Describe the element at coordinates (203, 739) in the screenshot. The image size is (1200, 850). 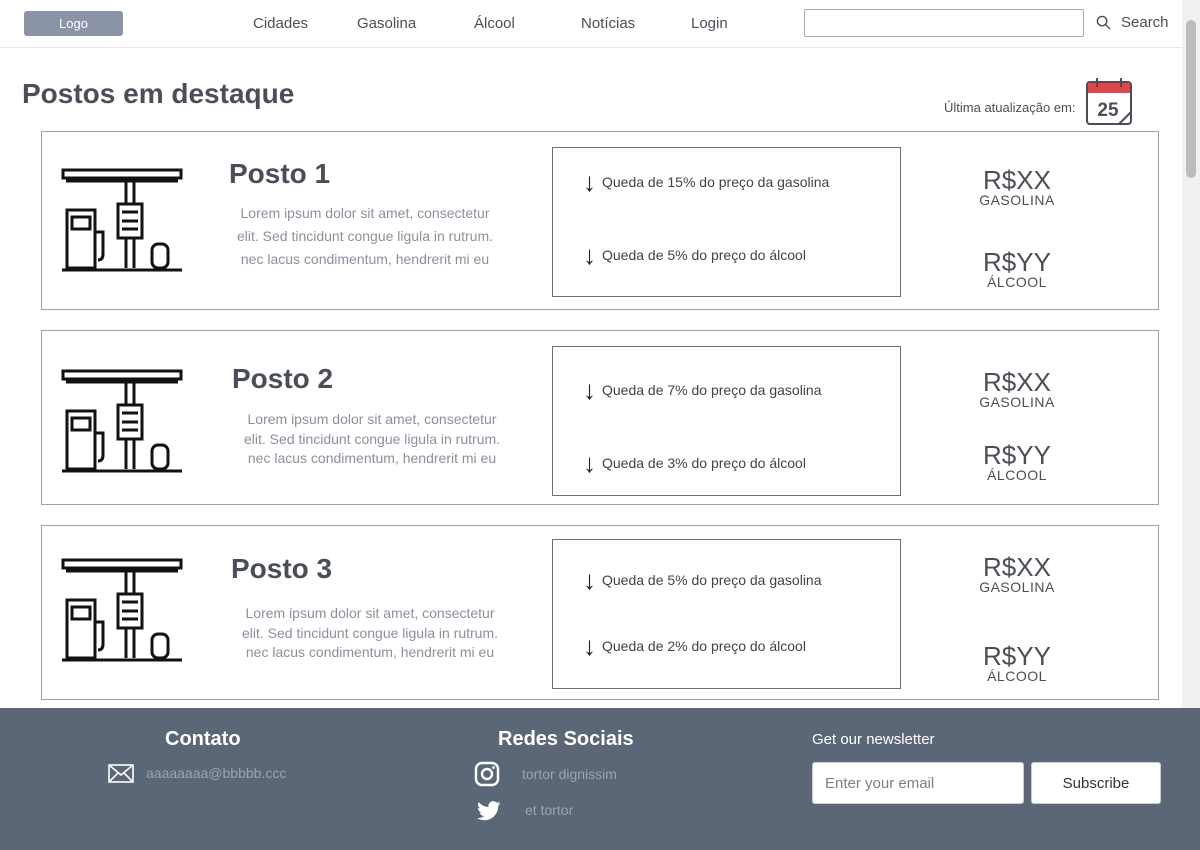
I see `contact-title: Contato` at that location.